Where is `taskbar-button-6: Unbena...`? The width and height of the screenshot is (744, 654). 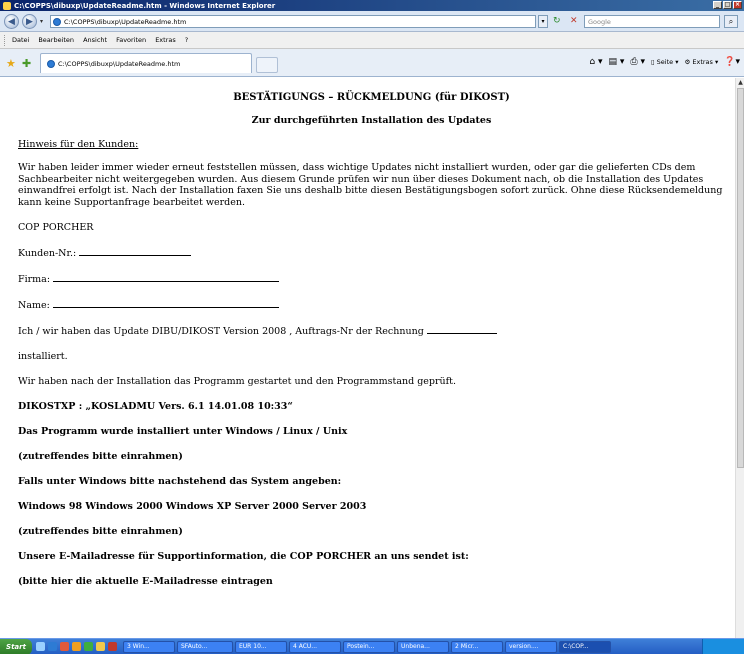 taskbar-button-6: Unbena... is located at coordinates (423, 646).